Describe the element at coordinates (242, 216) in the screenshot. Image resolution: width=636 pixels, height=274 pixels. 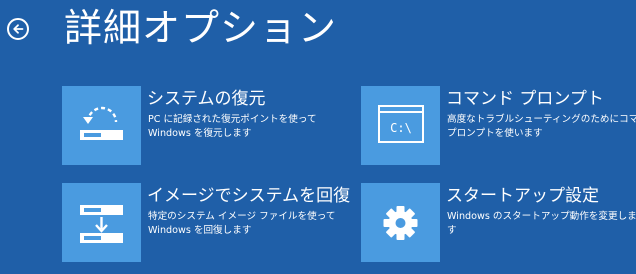
I see `tile-desc-line: 特定のシステム イメージ ファイルを使って` at that location.